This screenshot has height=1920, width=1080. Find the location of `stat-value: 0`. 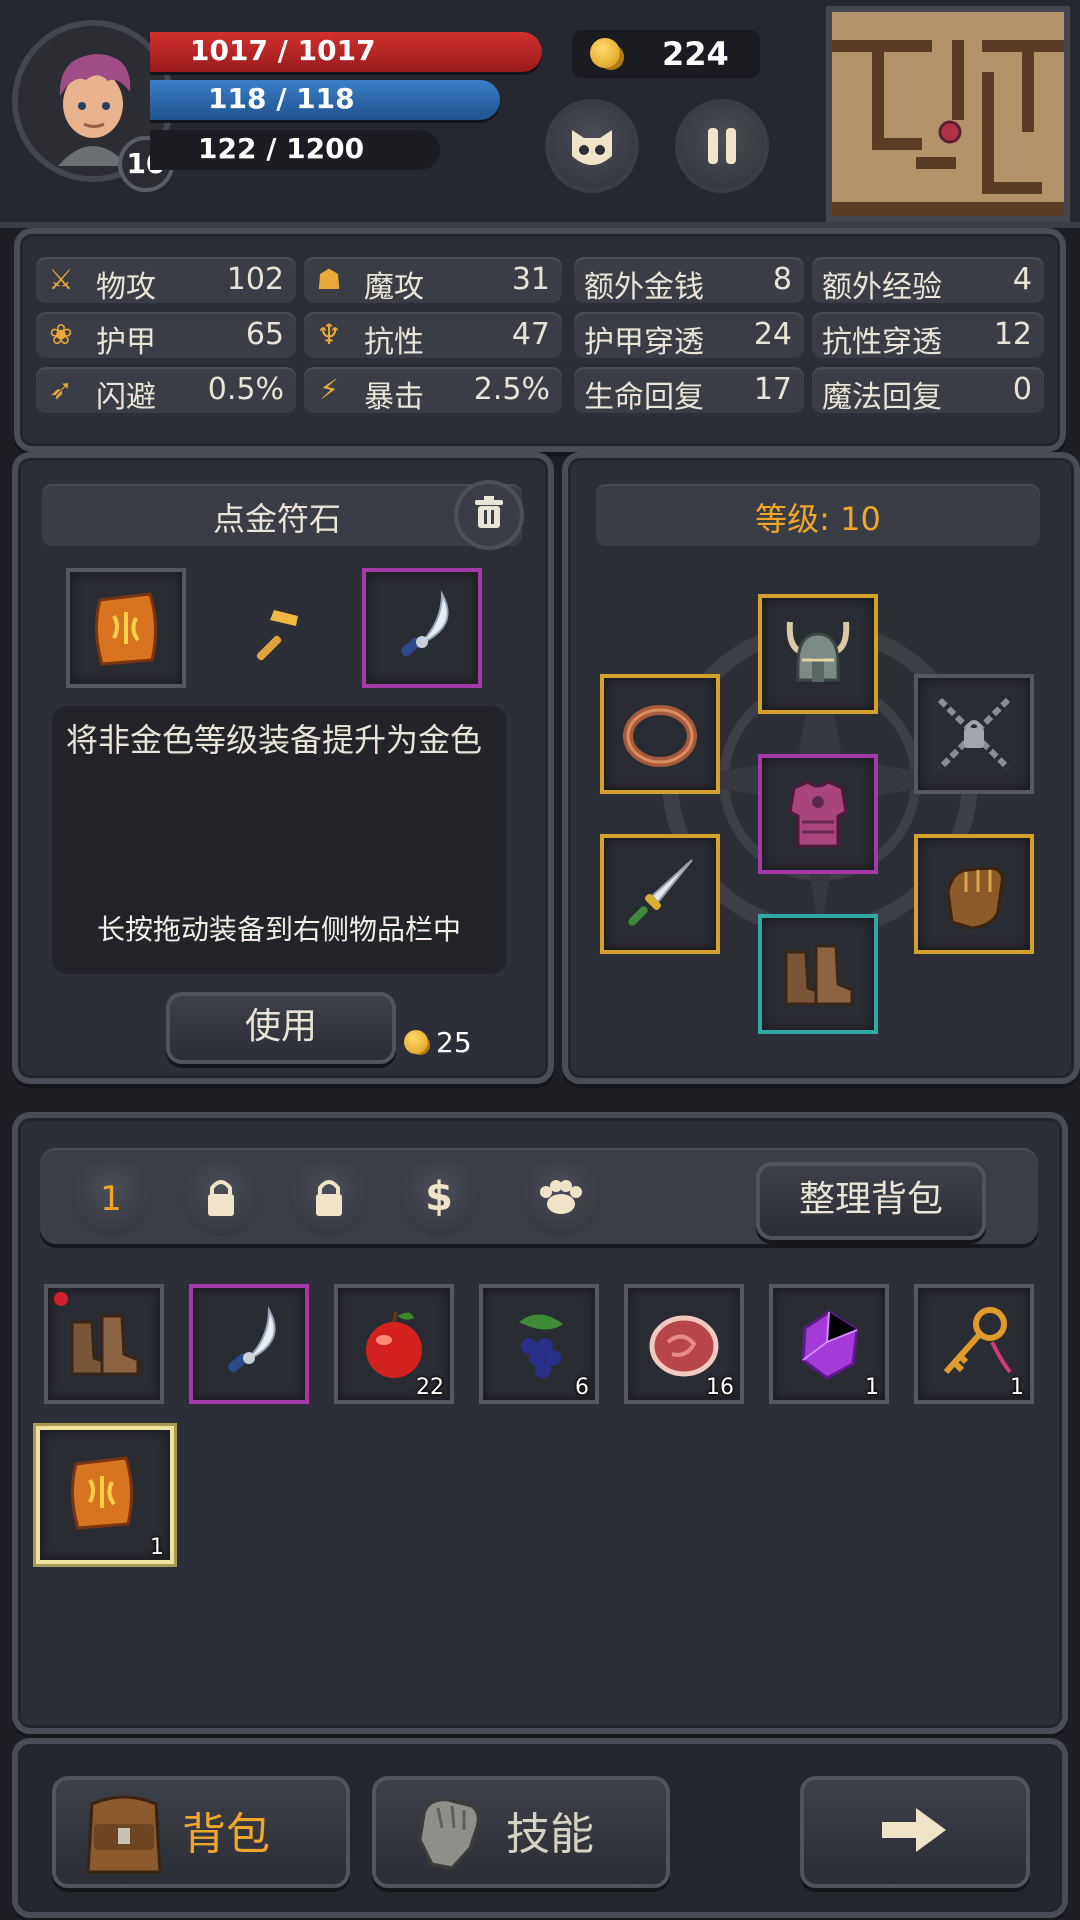

stat-value: 0 is located at coordinates (1022, 389).